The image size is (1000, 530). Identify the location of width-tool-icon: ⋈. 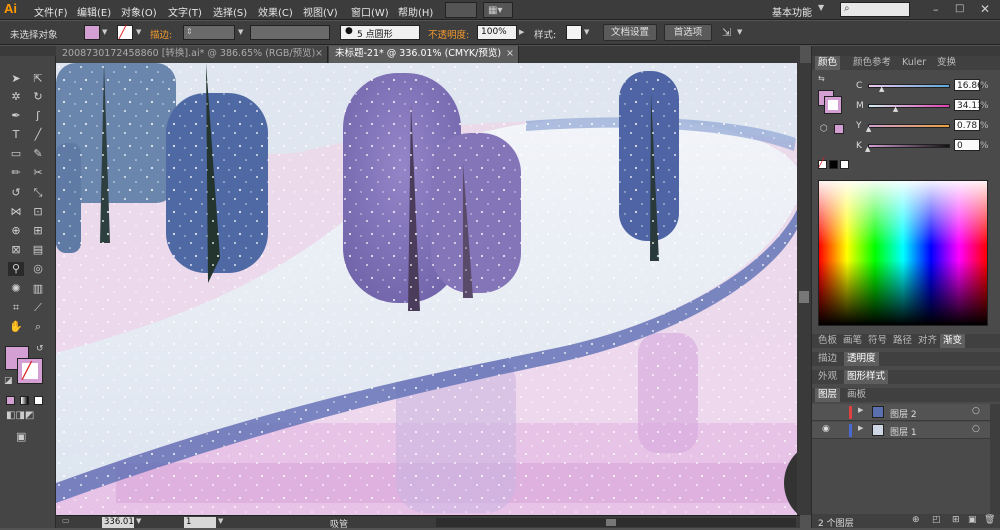
(16, 212).